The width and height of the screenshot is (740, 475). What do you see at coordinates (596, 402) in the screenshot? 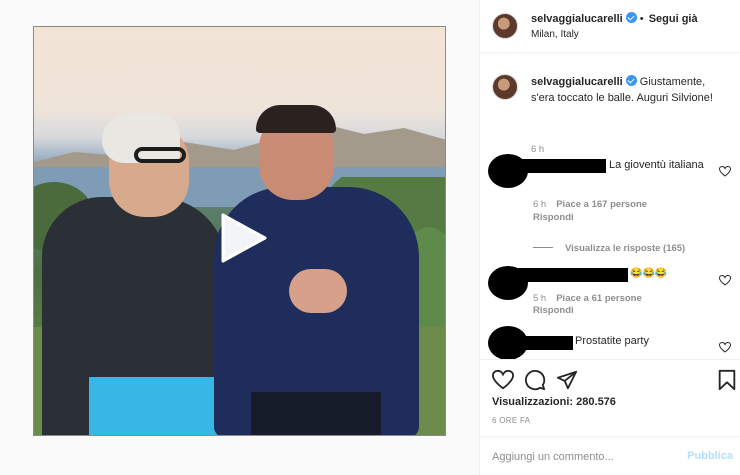
I see `views-value: 280.576` at bounding box center [596, 402].